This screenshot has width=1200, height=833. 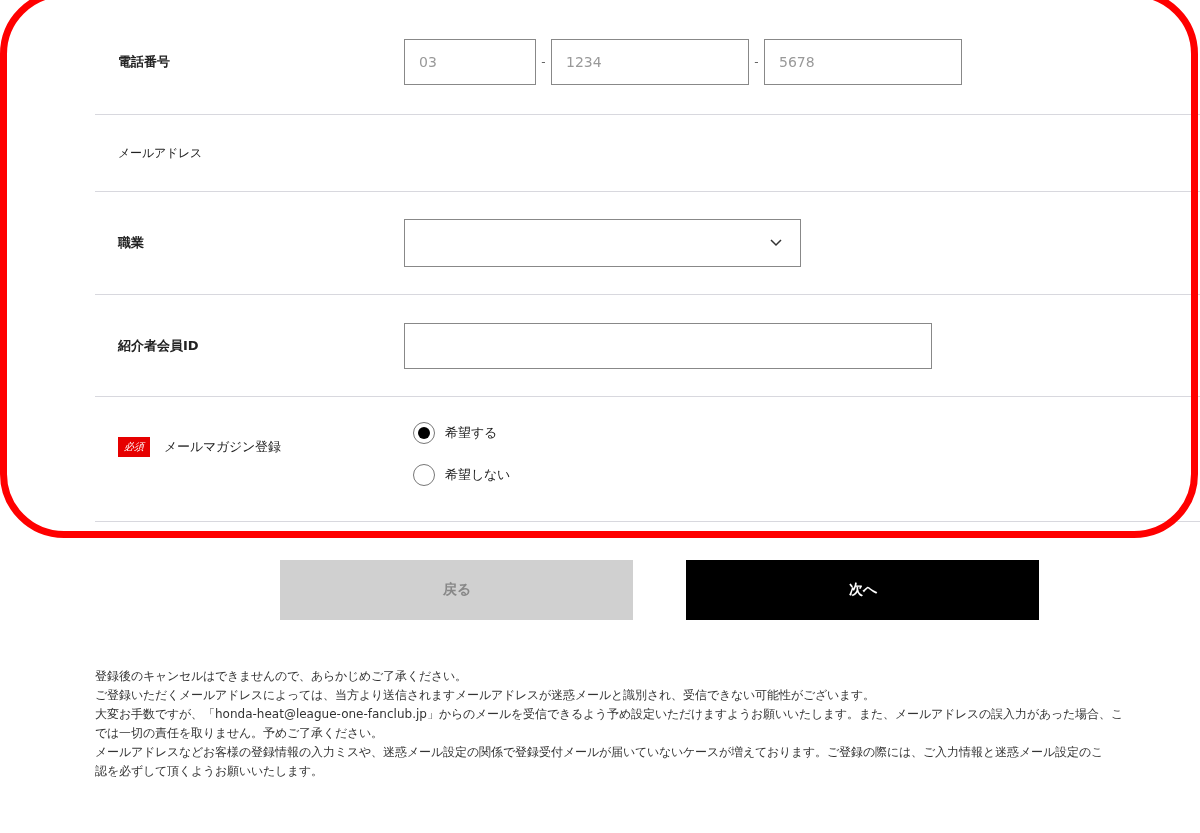 I want to click on referrer-id-input, so click(x=668, y=345).